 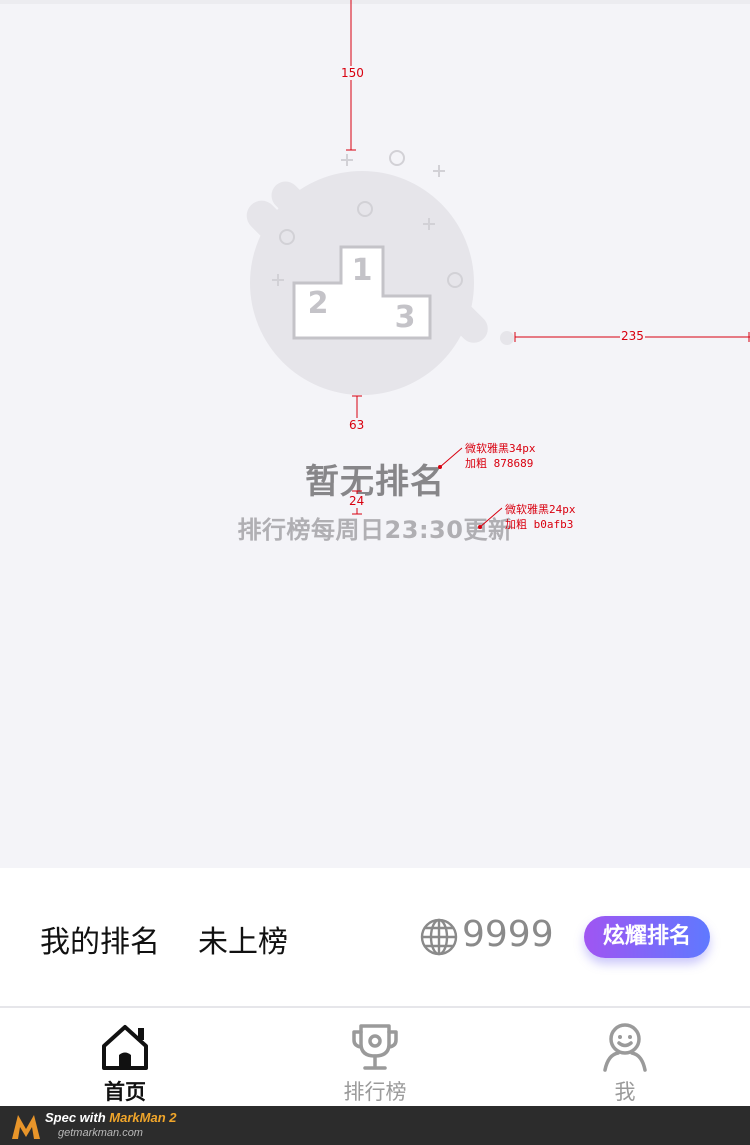 What do you see at coordinates (26, 1127) in the screenshot?
I see `markman-logo-icon` at bounding box center [26, 1127].